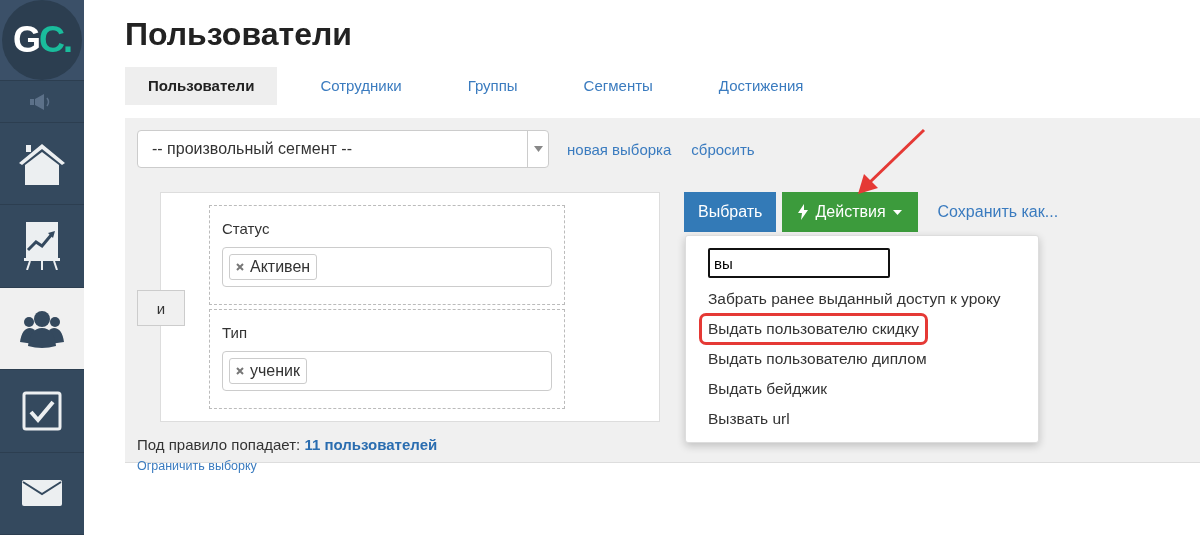 Image resolution: width=1200 pixels, height=535 pixels. Describe the element at coordinates (275, 371) in the screenshot. I see `tag-label: ученик` at that location.